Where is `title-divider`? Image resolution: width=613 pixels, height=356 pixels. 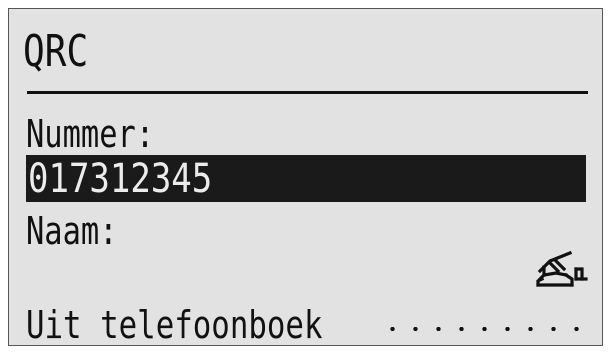
title-divider is located at coordinates (307, 92).